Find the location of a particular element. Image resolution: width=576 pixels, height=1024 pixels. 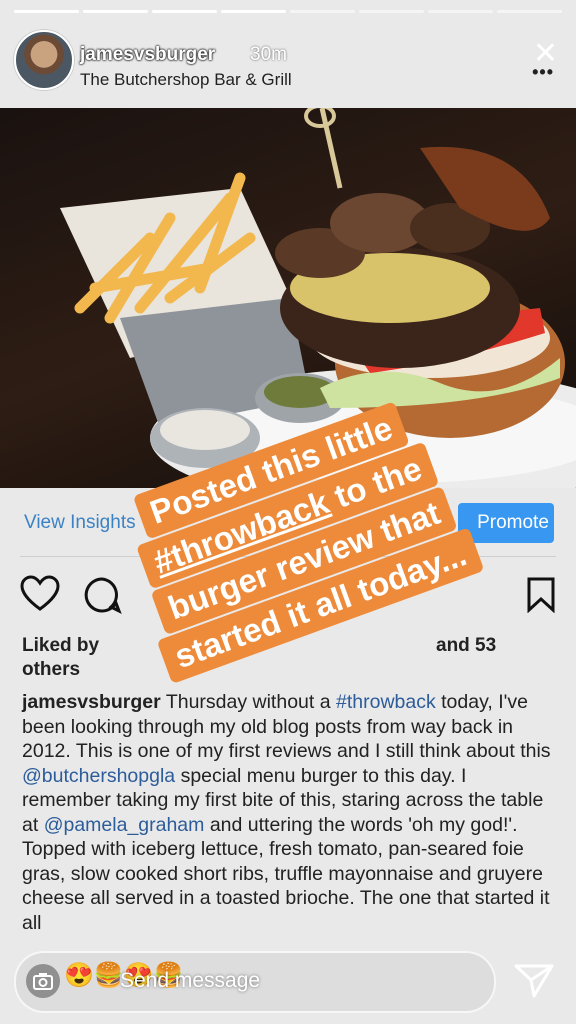

mention-link: @pamela_graham is located at coordinates (124, 825).